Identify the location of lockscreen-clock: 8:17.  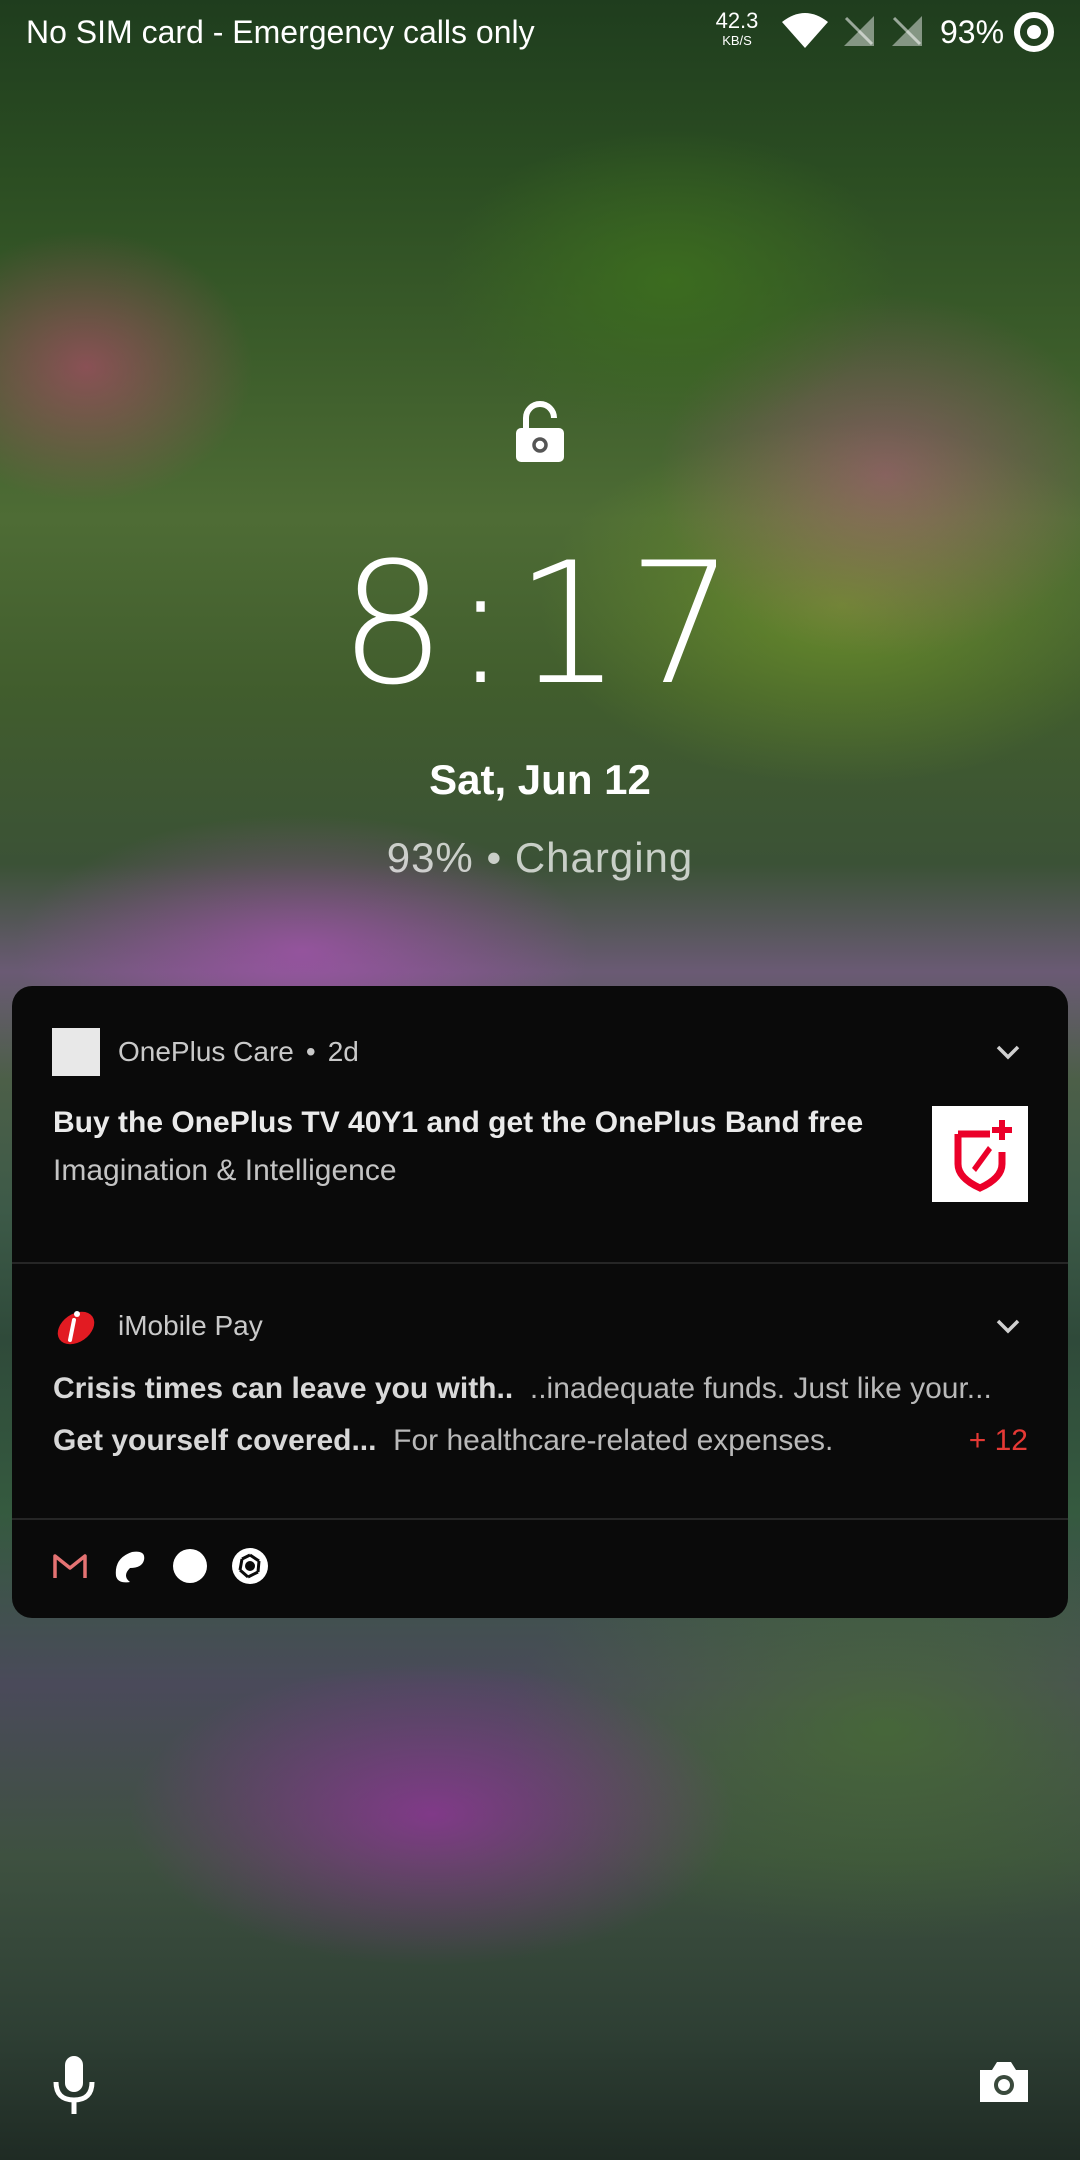
(540, 624).